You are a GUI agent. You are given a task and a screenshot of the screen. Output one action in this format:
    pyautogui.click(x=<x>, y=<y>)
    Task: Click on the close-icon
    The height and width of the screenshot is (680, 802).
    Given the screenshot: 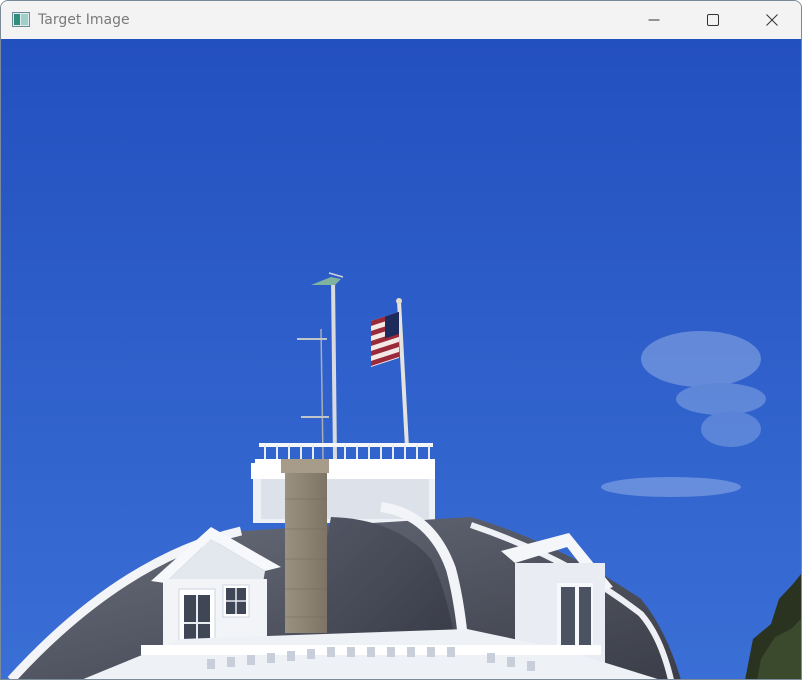 What is the action you would take?
    pyautogui.click(x=772, y=20)
    